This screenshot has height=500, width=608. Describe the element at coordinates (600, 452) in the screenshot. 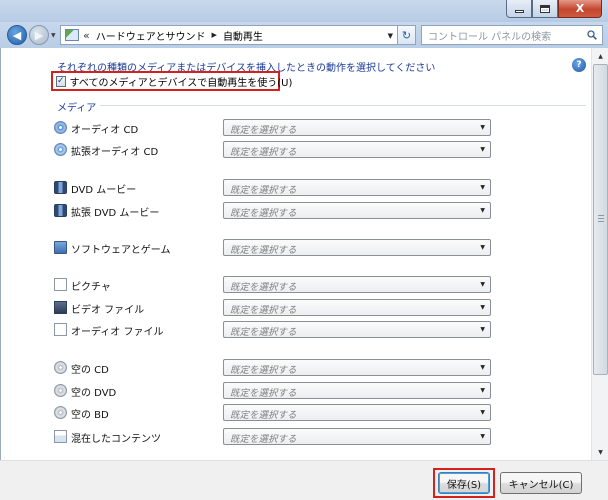

I see `scroll-down-icon: ▼` at that location.